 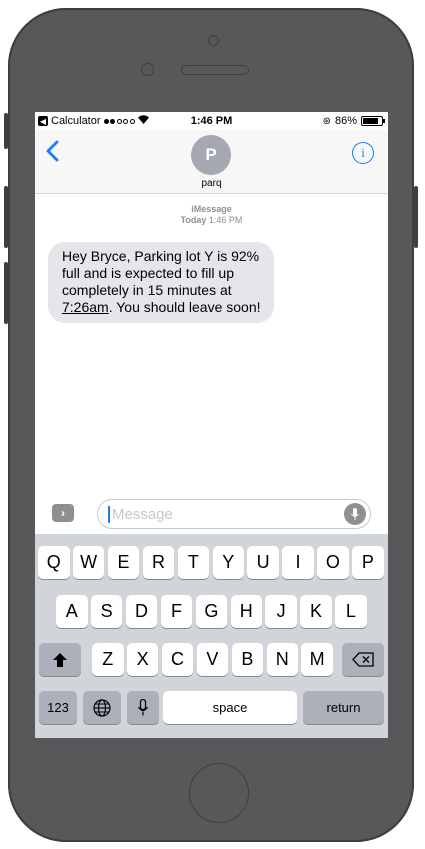 I want to click on contact-name: parq, so click(x=211, y=183).